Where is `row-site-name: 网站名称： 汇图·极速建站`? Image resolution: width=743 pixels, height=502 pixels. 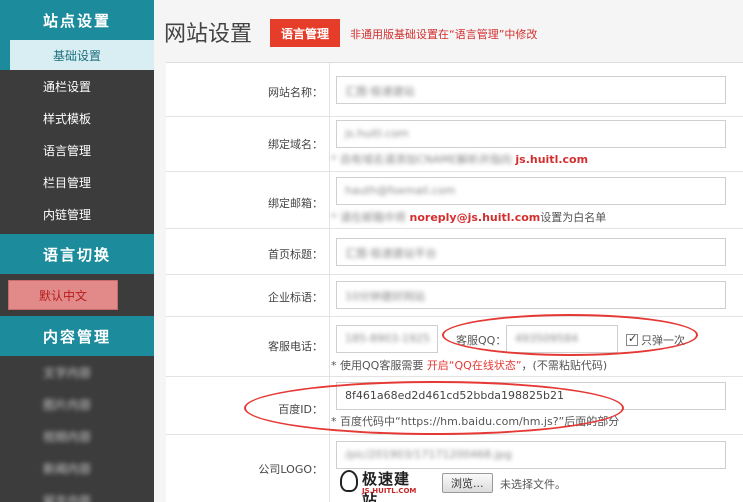
row-site-name: 网站名称： 汇图·极速建站 is located at coordinates (454, 90).